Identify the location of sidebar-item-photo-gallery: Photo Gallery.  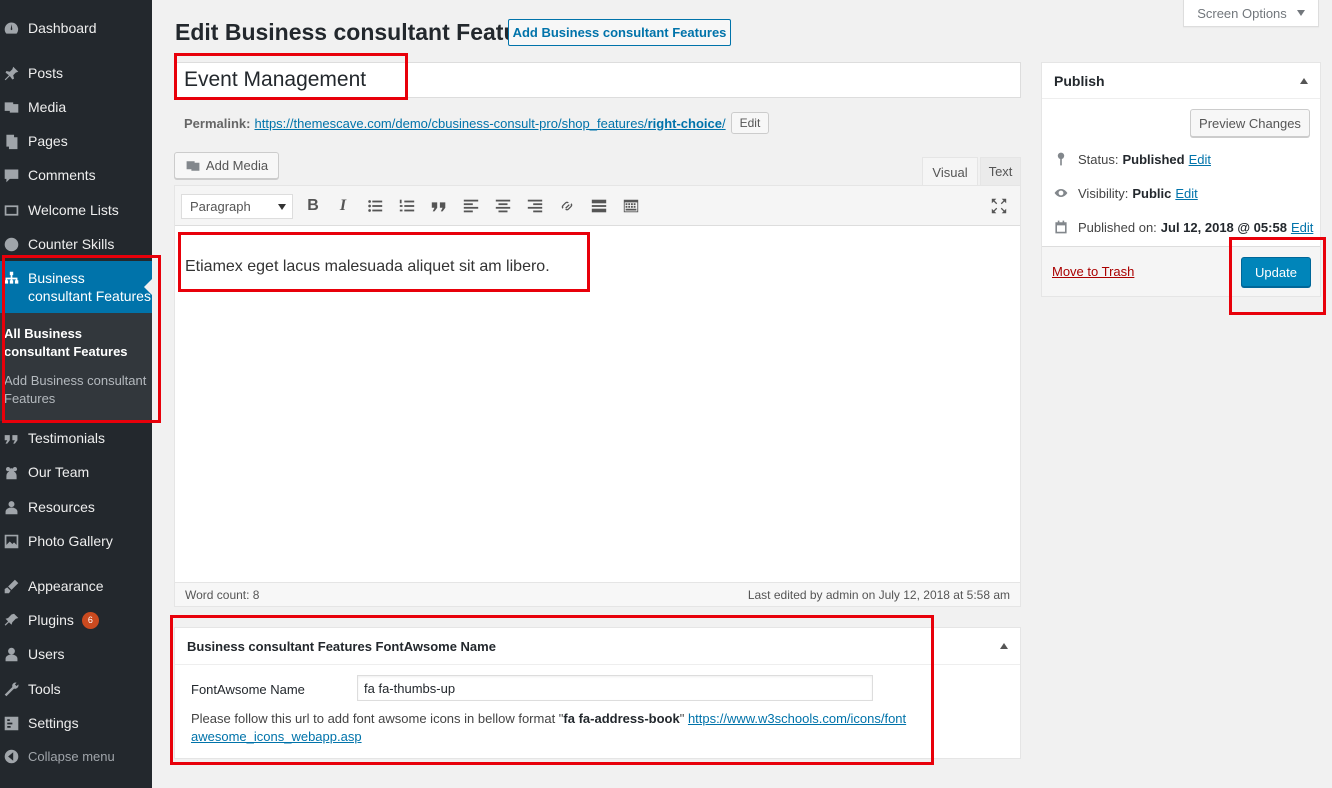
(76, 541).